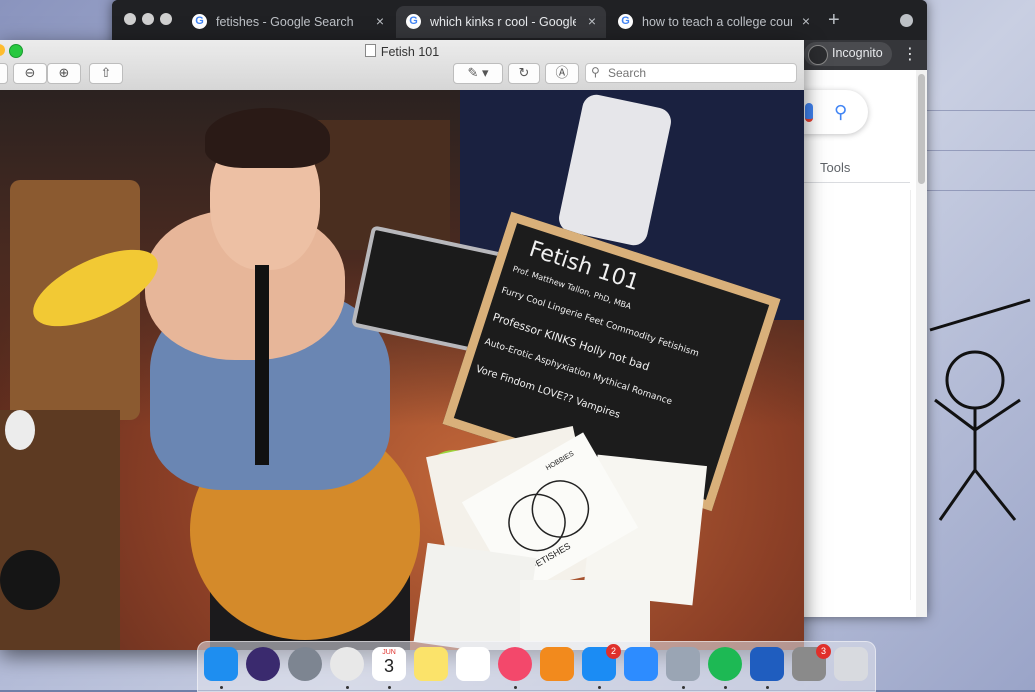 This screenshot has width=1035, height=692. Describe the element at coordinates (557, 664) in the screenshot. I see `books-icon` at that location.